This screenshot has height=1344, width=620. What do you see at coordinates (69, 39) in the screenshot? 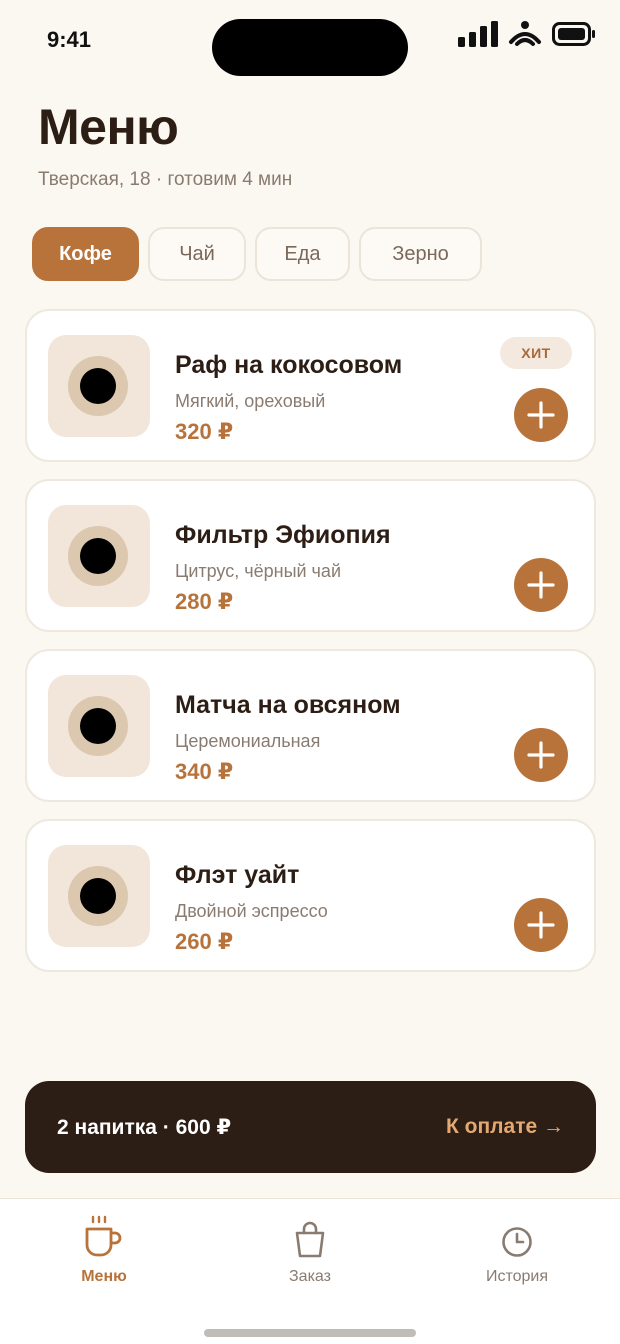
I see `status-time: 9:41` at bounding box center [69, 39].